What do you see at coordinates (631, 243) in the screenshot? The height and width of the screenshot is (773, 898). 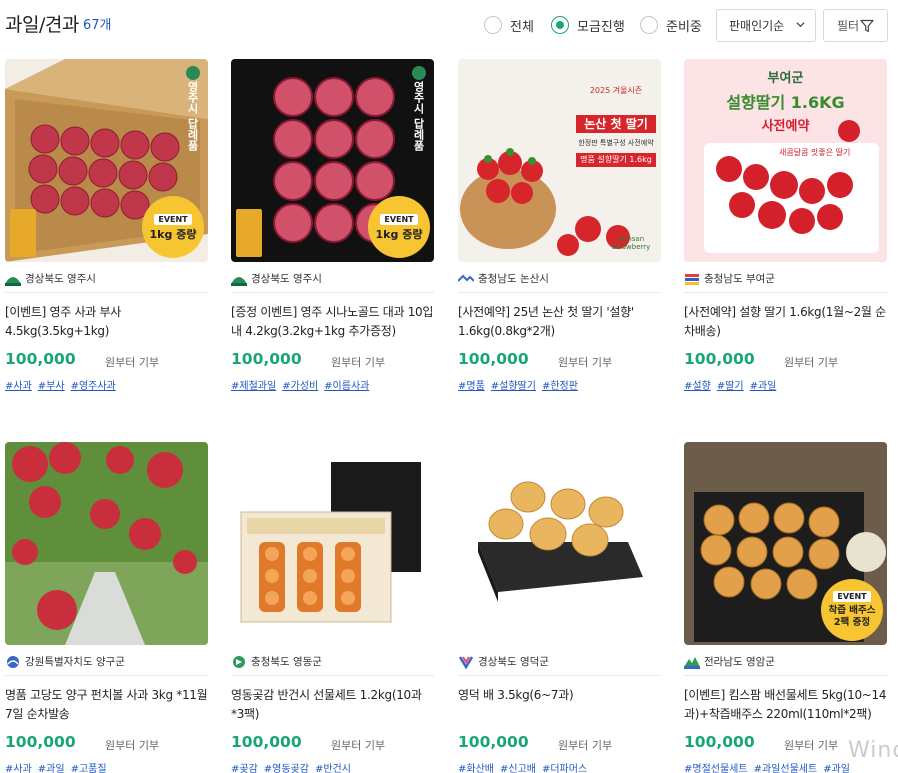 I see `poster-english: Nonsan Strawberry` at bounding box center [631, 243].